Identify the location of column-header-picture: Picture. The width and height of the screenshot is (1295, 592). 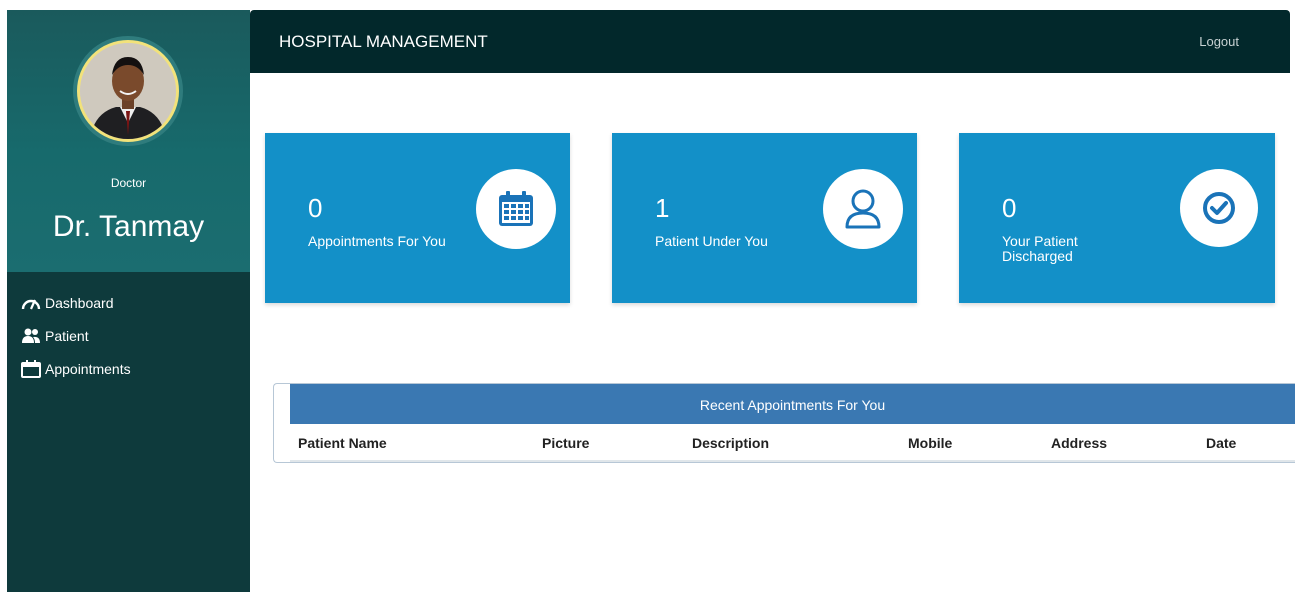
(566, 443).